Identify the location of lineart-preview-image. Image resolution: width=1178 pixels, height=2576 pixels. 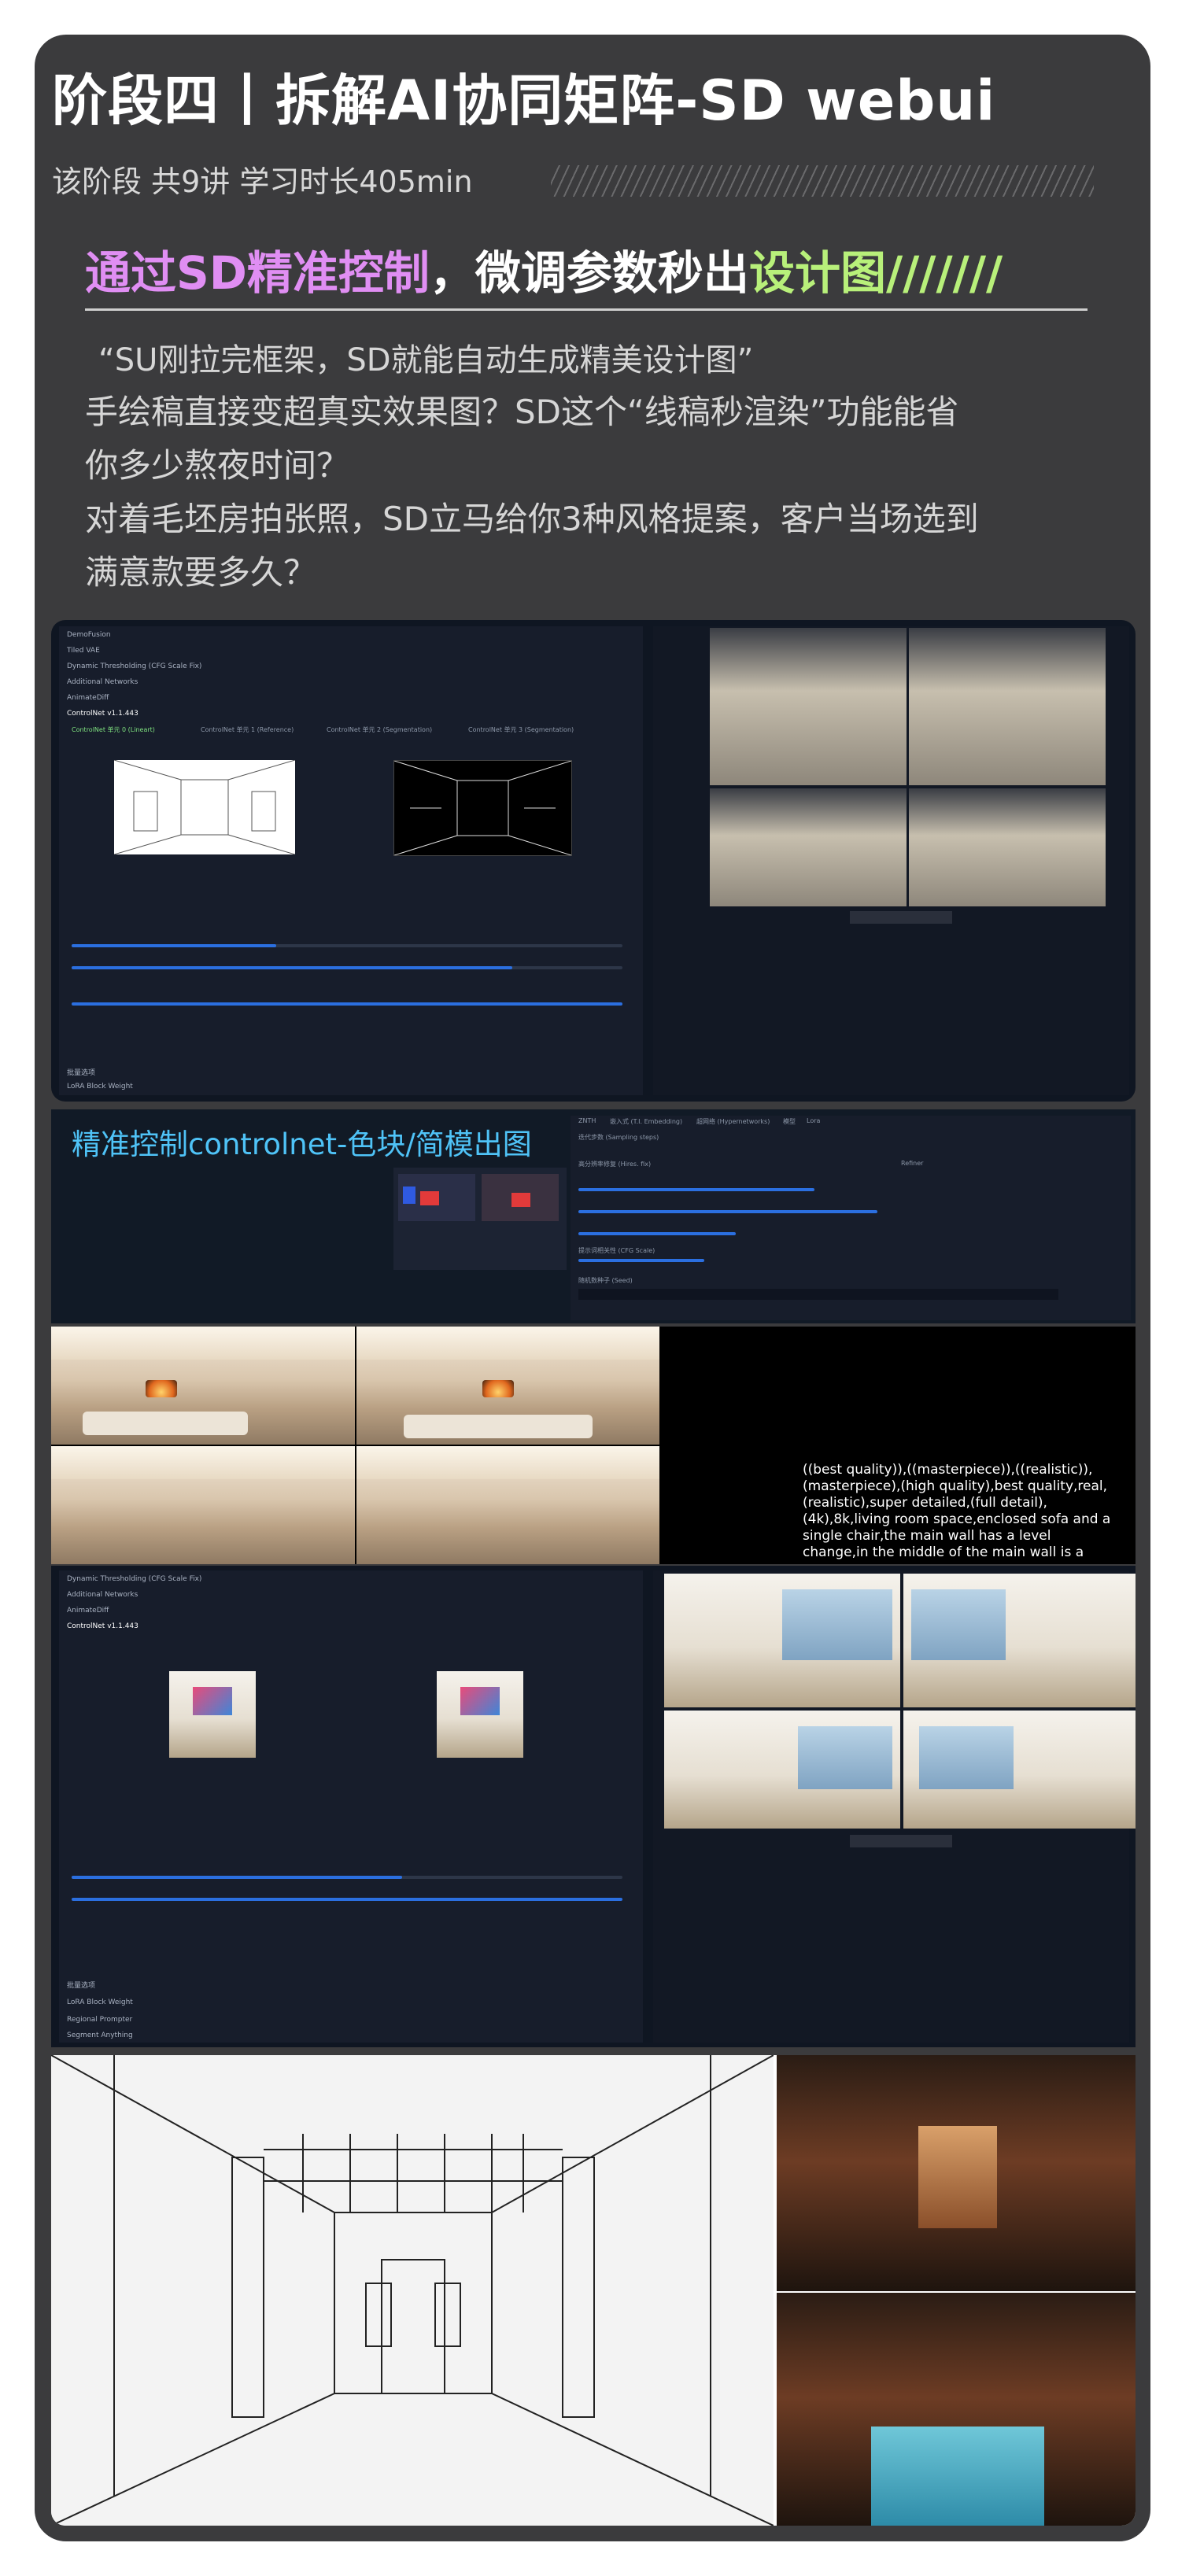
(482, 808).